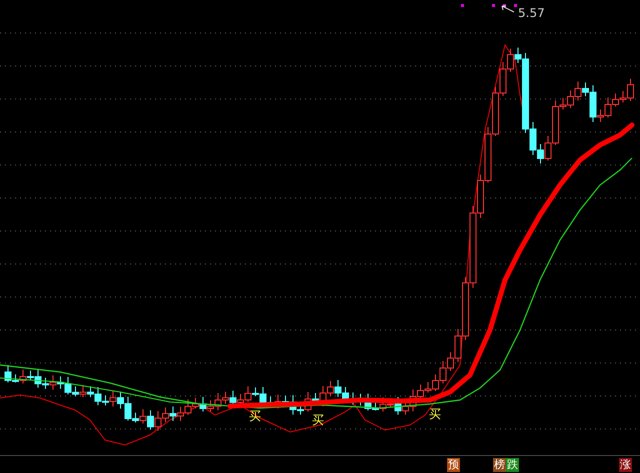 This screenshot has height=473, width=640. What do you see at coordinates (489, 5) in the screenshot?
I see `dot-markers-drawing` at bounding box center [489, 5].